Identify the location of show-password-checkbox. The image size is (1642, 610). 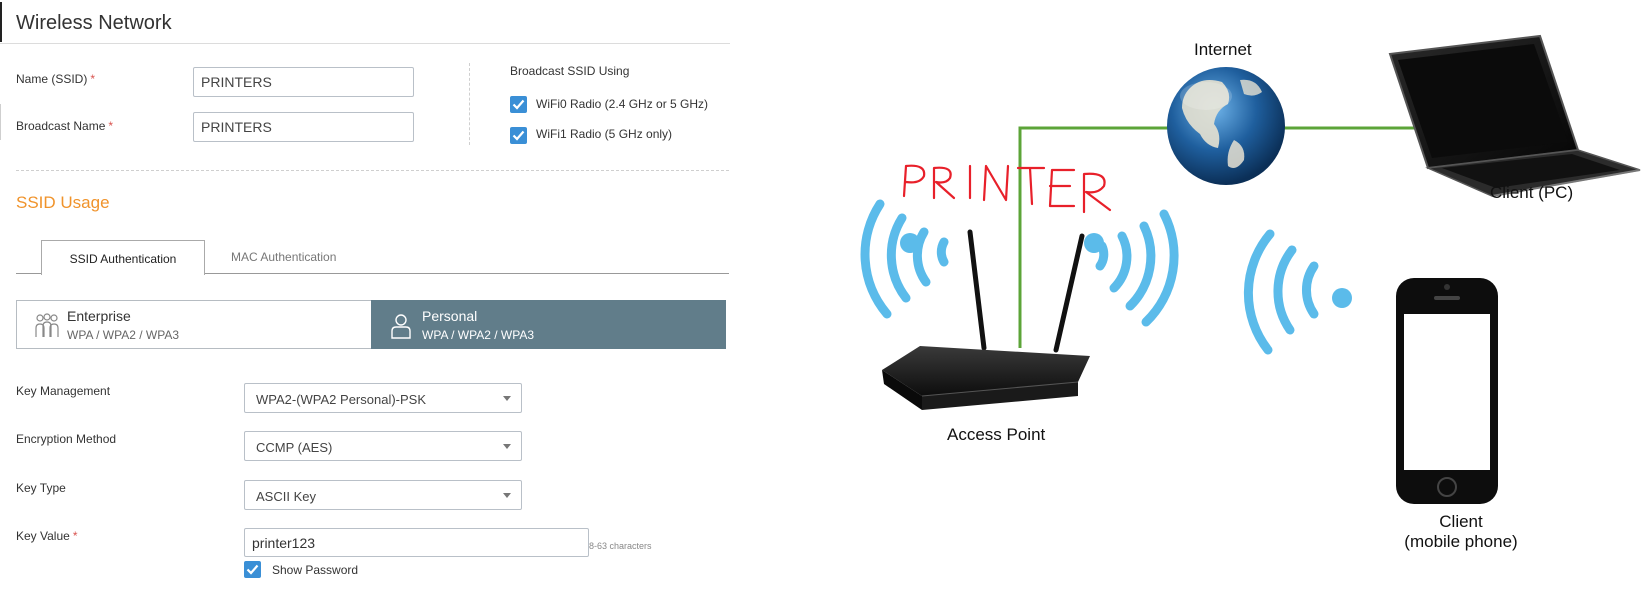
(252, 569).